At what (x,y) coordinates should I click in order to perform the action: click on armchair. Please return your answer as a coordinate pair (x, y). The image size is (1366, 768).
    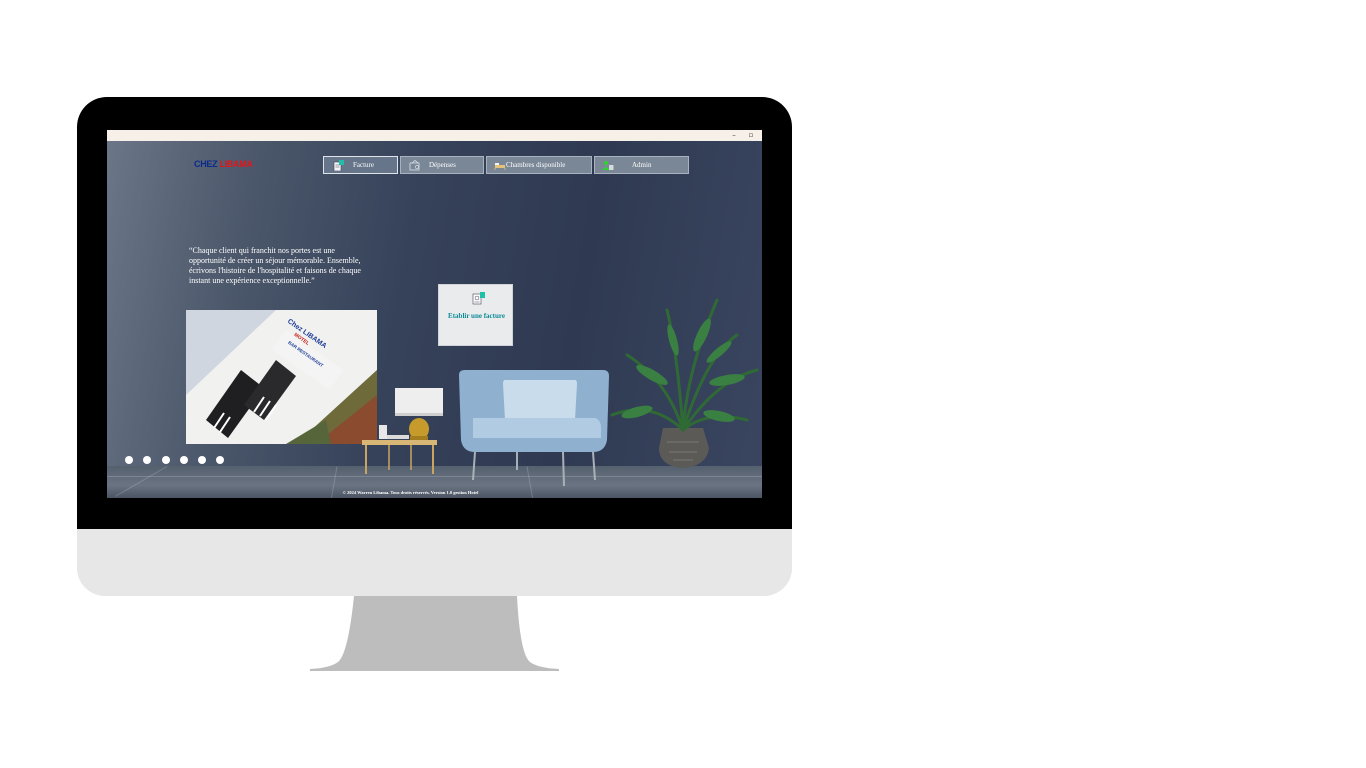
    Looking at the image, I should click on (534, 428).